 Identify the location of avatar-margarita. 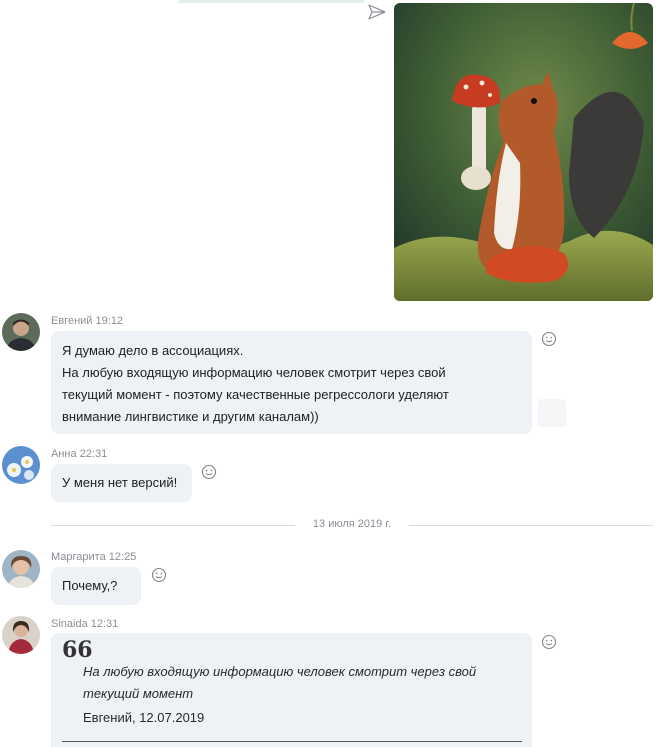
(21, 569).